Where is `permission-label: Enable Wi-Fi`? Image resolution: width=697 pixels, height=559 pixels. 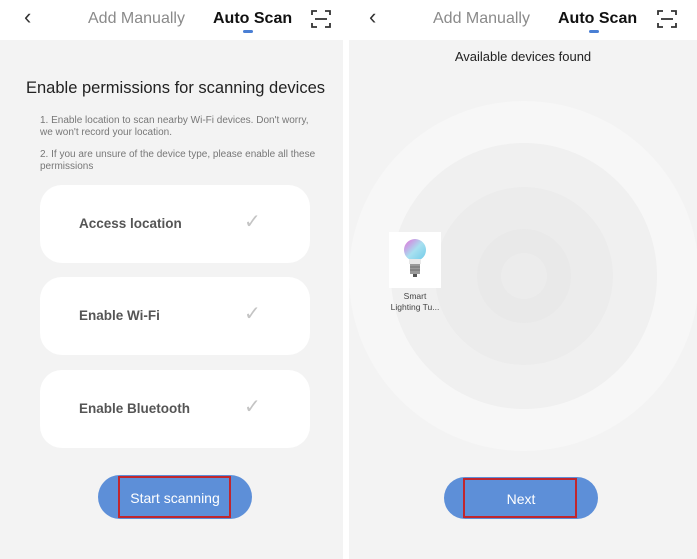
permission-label: Enable Wi-Fi is located at coordinates (119, 315).